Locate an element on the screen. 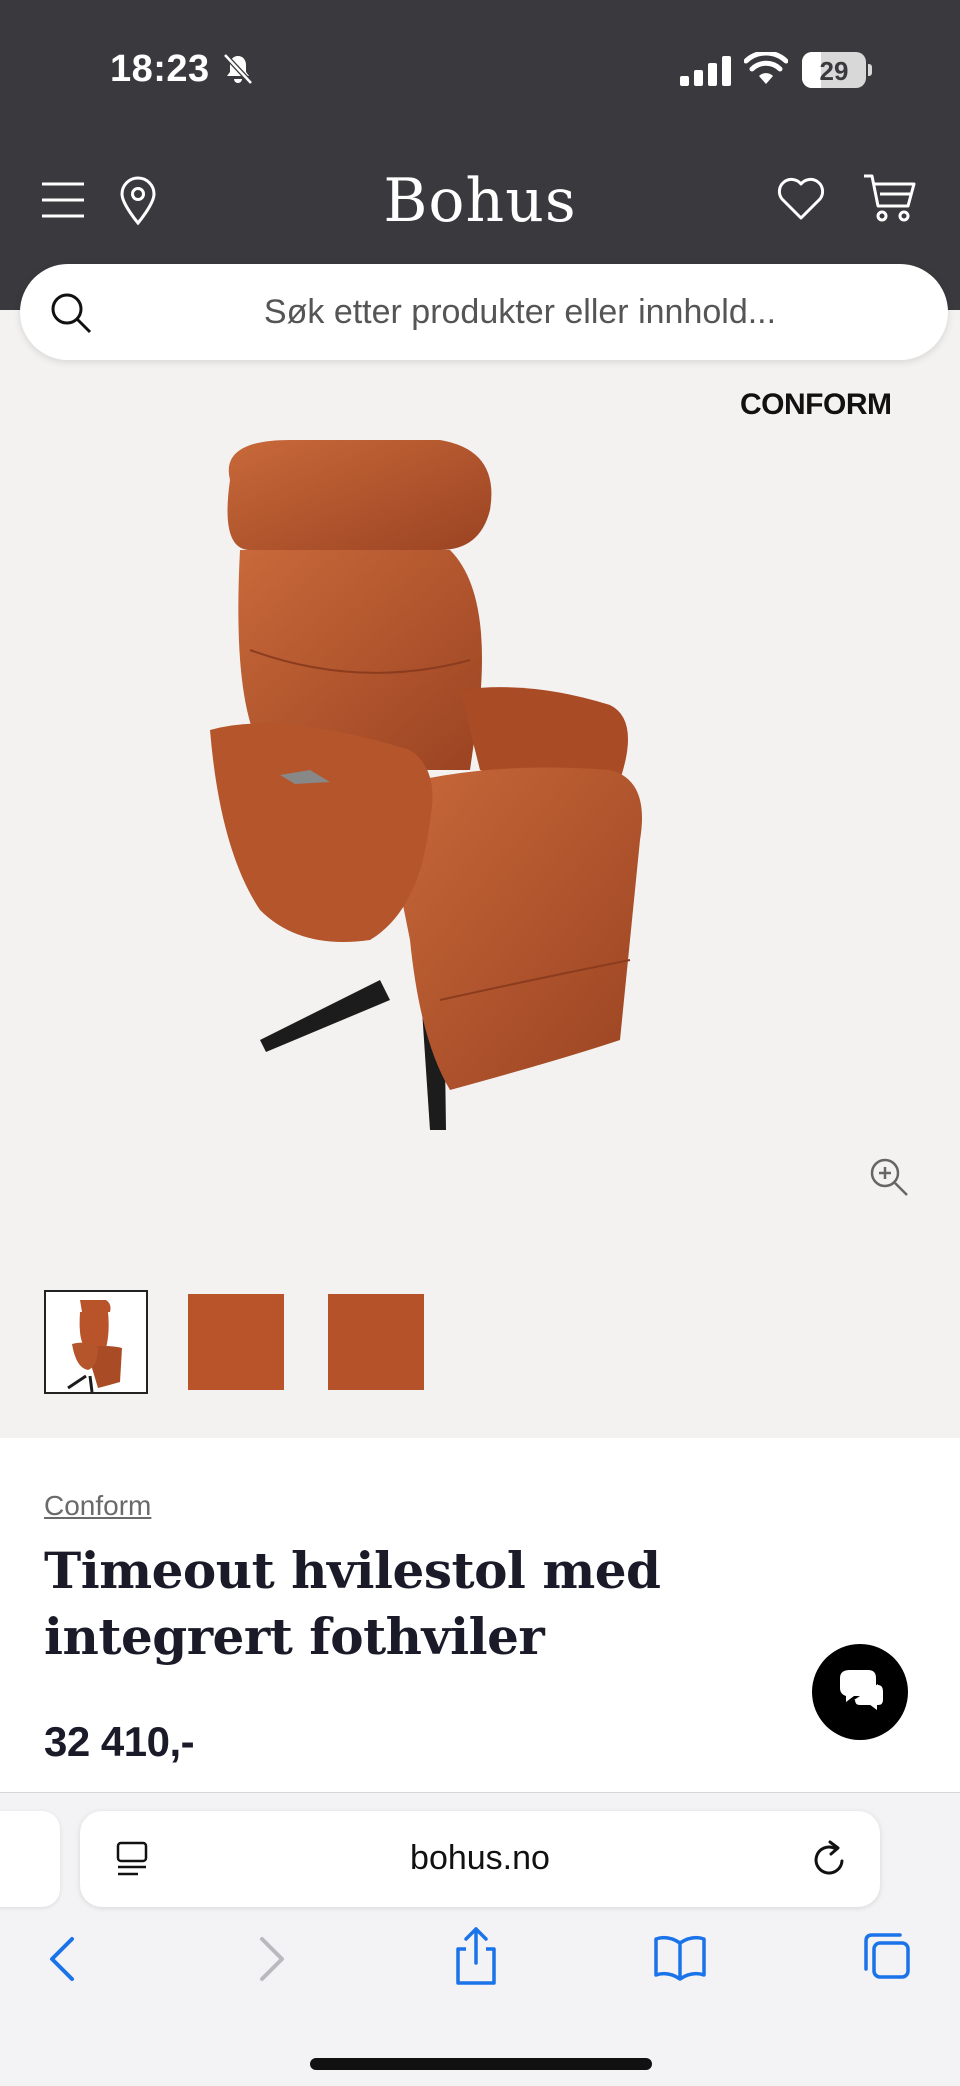 This screenshot has width=960, height=2086. battery-icon: 29 is located at coordinates (837, 70).